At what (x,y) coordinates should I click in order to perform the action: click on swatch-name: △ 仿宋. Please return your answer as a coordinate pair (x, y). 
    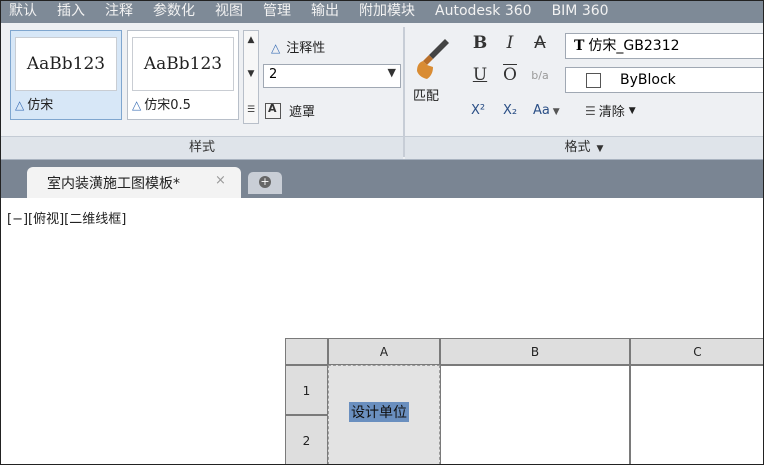
    Looking at the image, I should click on (34, 103).